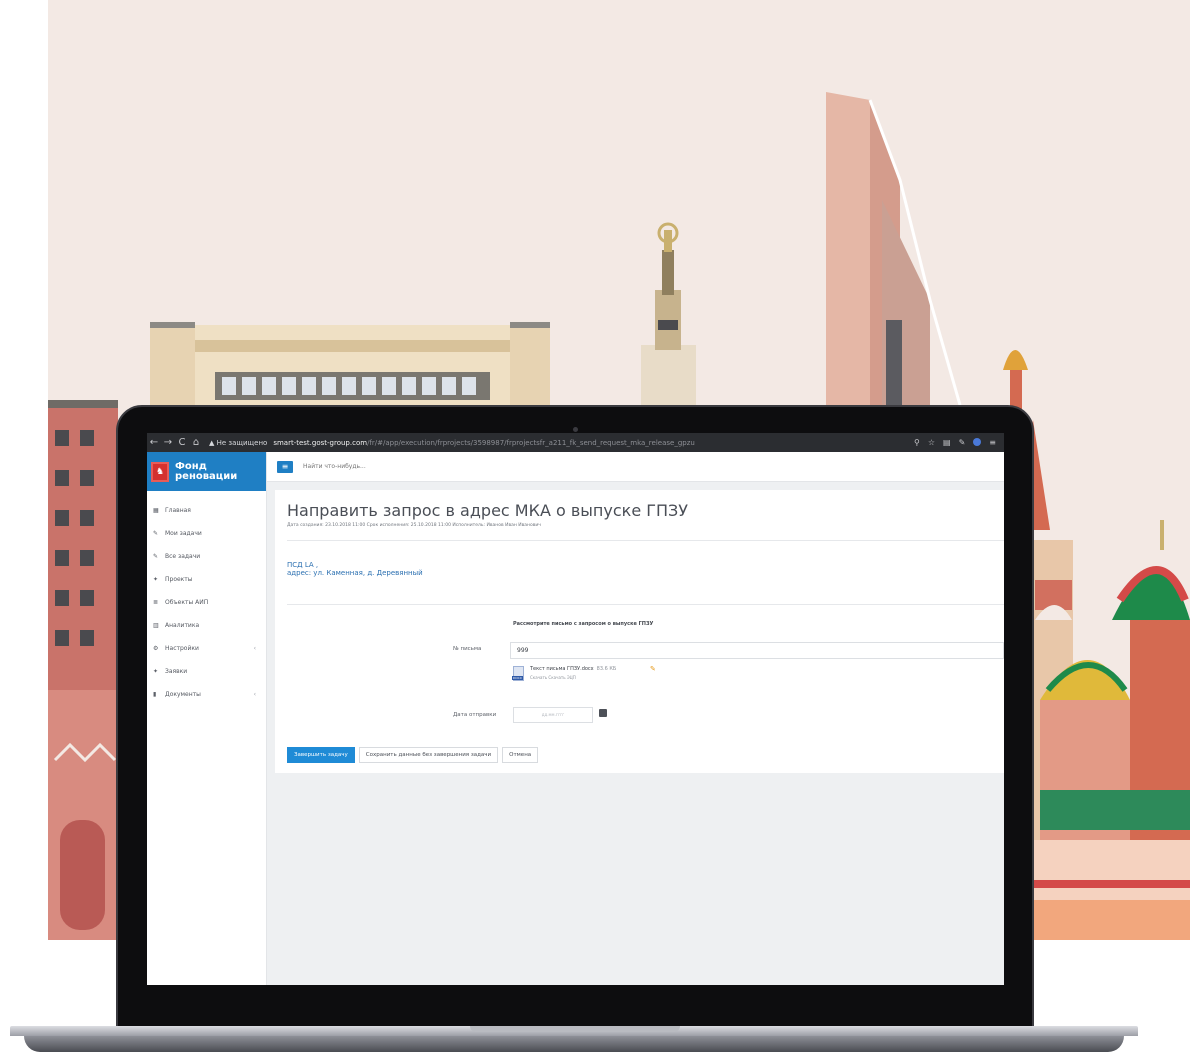  What do you see at coordinates (178, 510) in the screenshot?
I see `sidebar-item-label: Главная` at bounding box center [178, 510].